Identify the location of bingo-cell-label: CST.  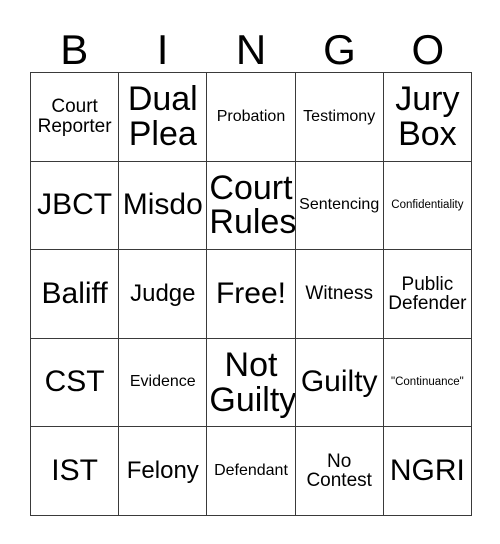
(74, 382).